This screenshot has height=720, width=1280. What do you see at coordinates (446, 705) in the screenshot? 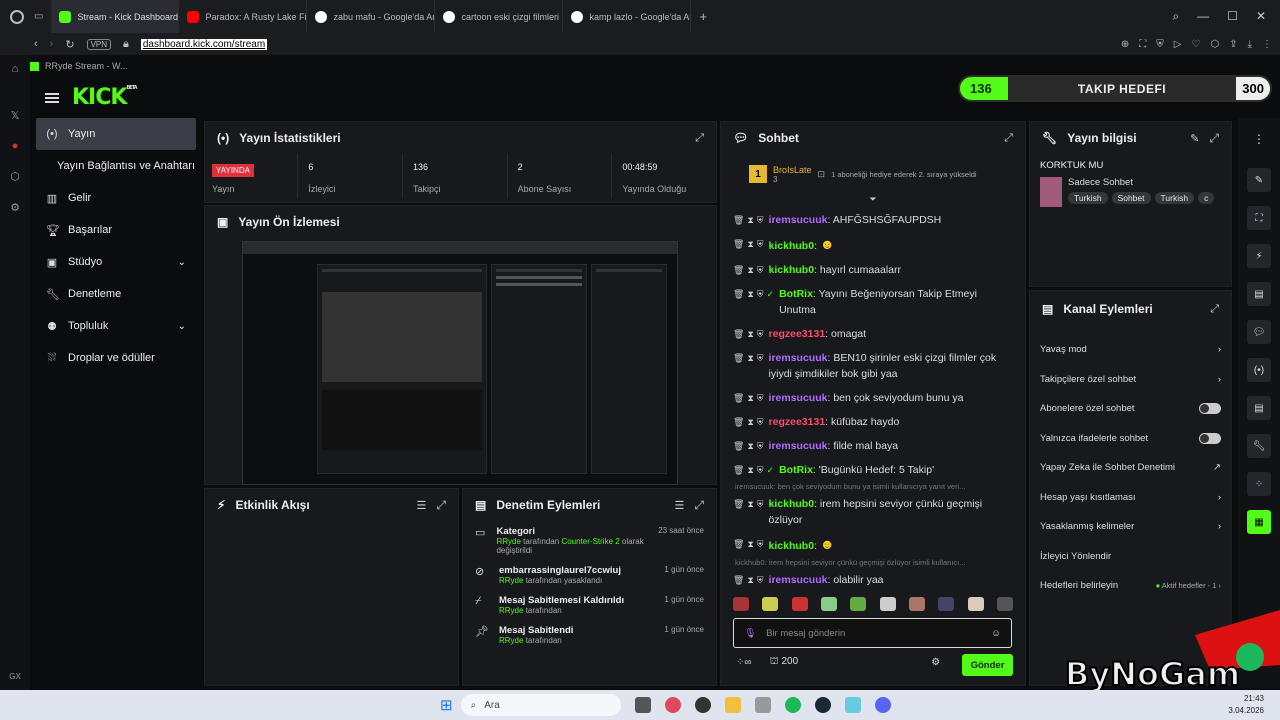
I see `windows-start-icon: ⊞` at bounding box center [446, 705].